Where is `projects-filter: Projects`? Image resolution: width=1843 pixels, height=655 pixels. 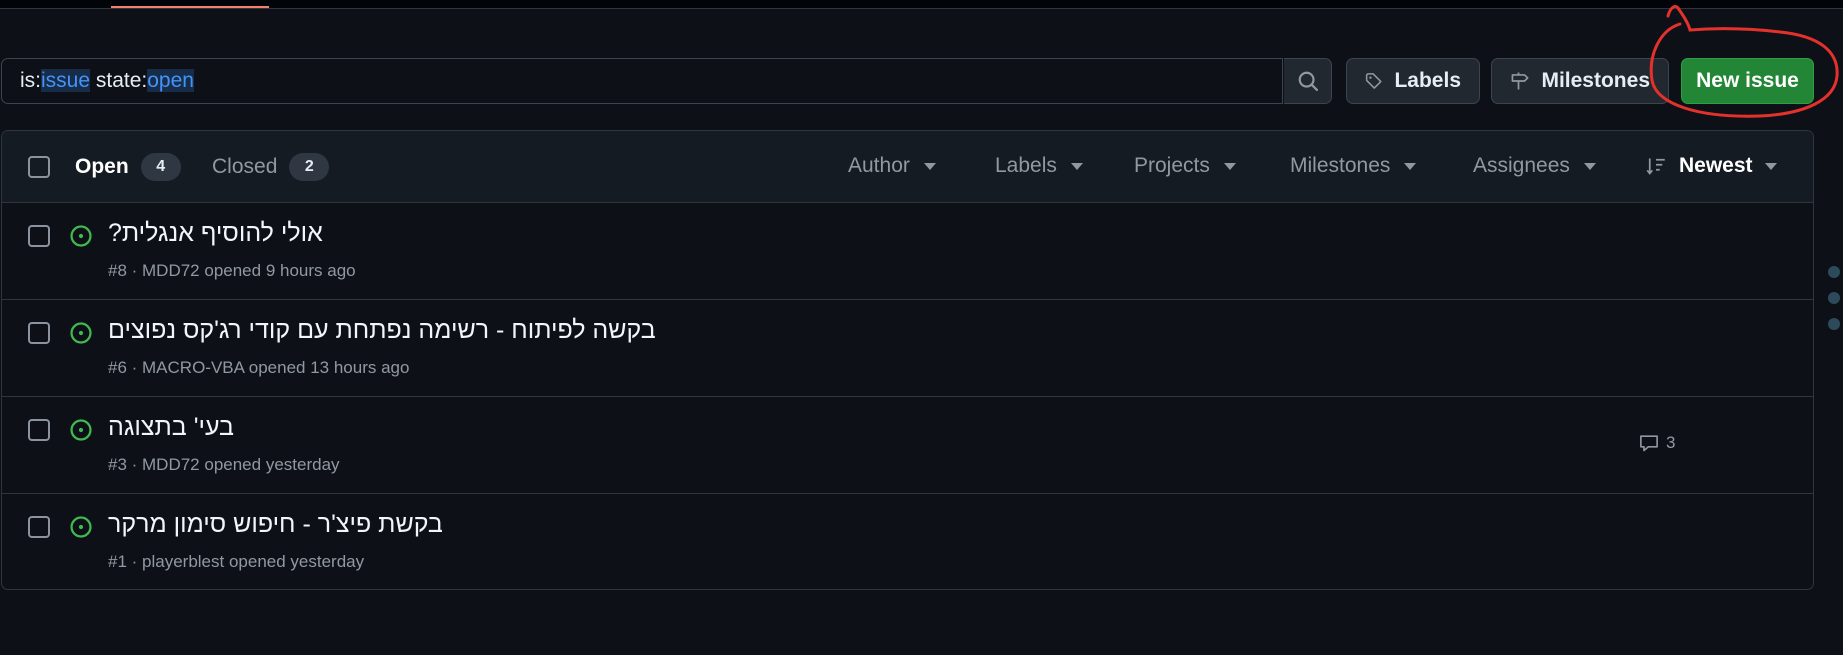 projects-filter: Projects is located at coordinates (1185, 166).